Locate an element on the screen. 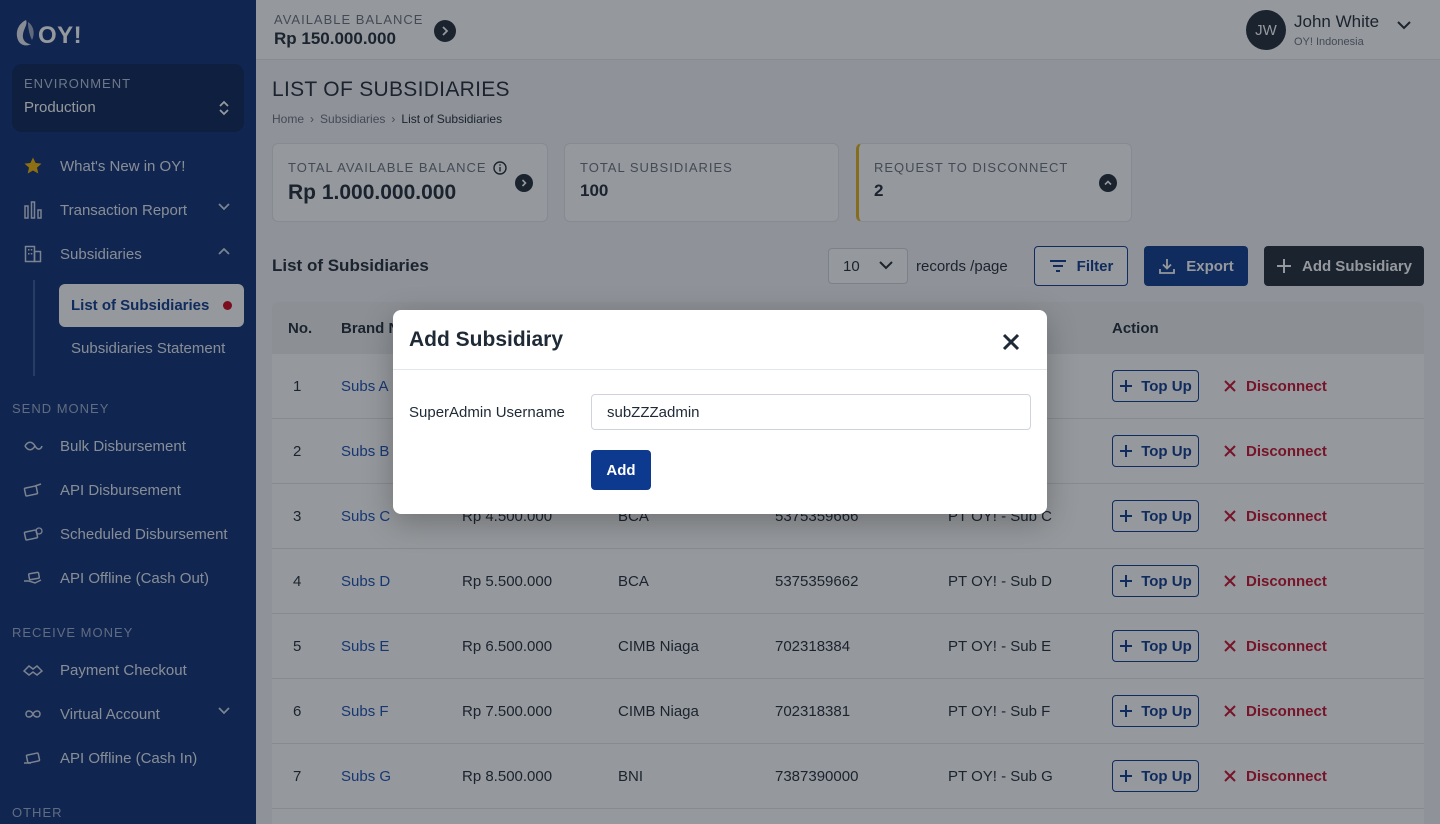 This screenshot has width=1440, height=824. close-icon is located at coordinates (1011, 342).